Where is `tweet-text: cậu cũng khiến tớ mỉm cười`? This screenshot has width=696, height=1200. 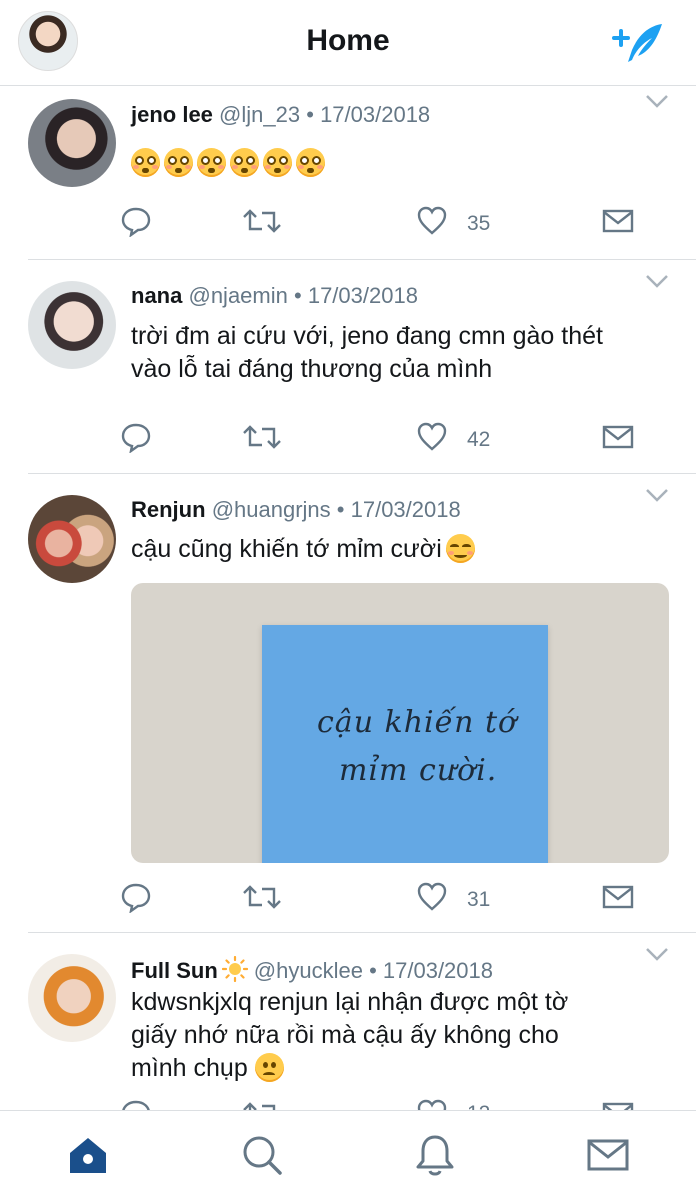
tweet-text: cậu cũng khiến tớ mỉm cười is located at coordinates (401, 549).